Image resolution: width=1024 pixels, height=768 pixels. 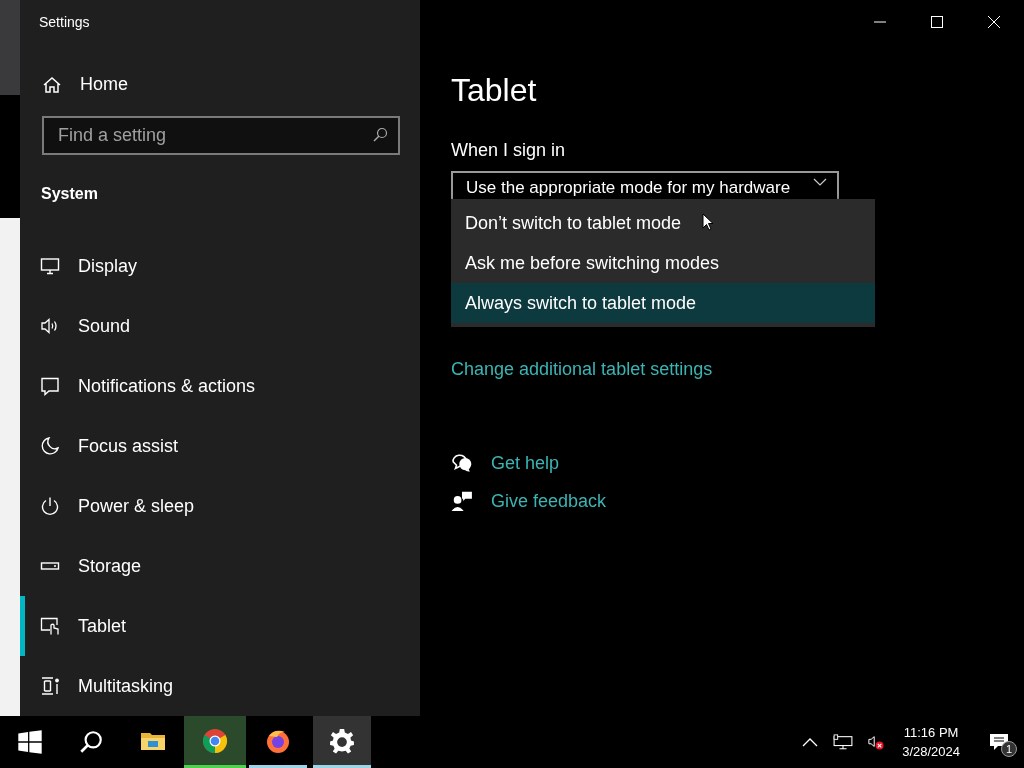 I want to click on sound-icon, so click(x=50, y=326).